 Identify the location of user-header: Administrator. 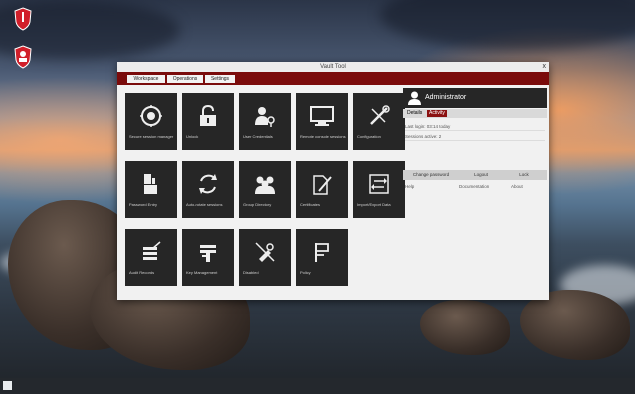
(475, 98).